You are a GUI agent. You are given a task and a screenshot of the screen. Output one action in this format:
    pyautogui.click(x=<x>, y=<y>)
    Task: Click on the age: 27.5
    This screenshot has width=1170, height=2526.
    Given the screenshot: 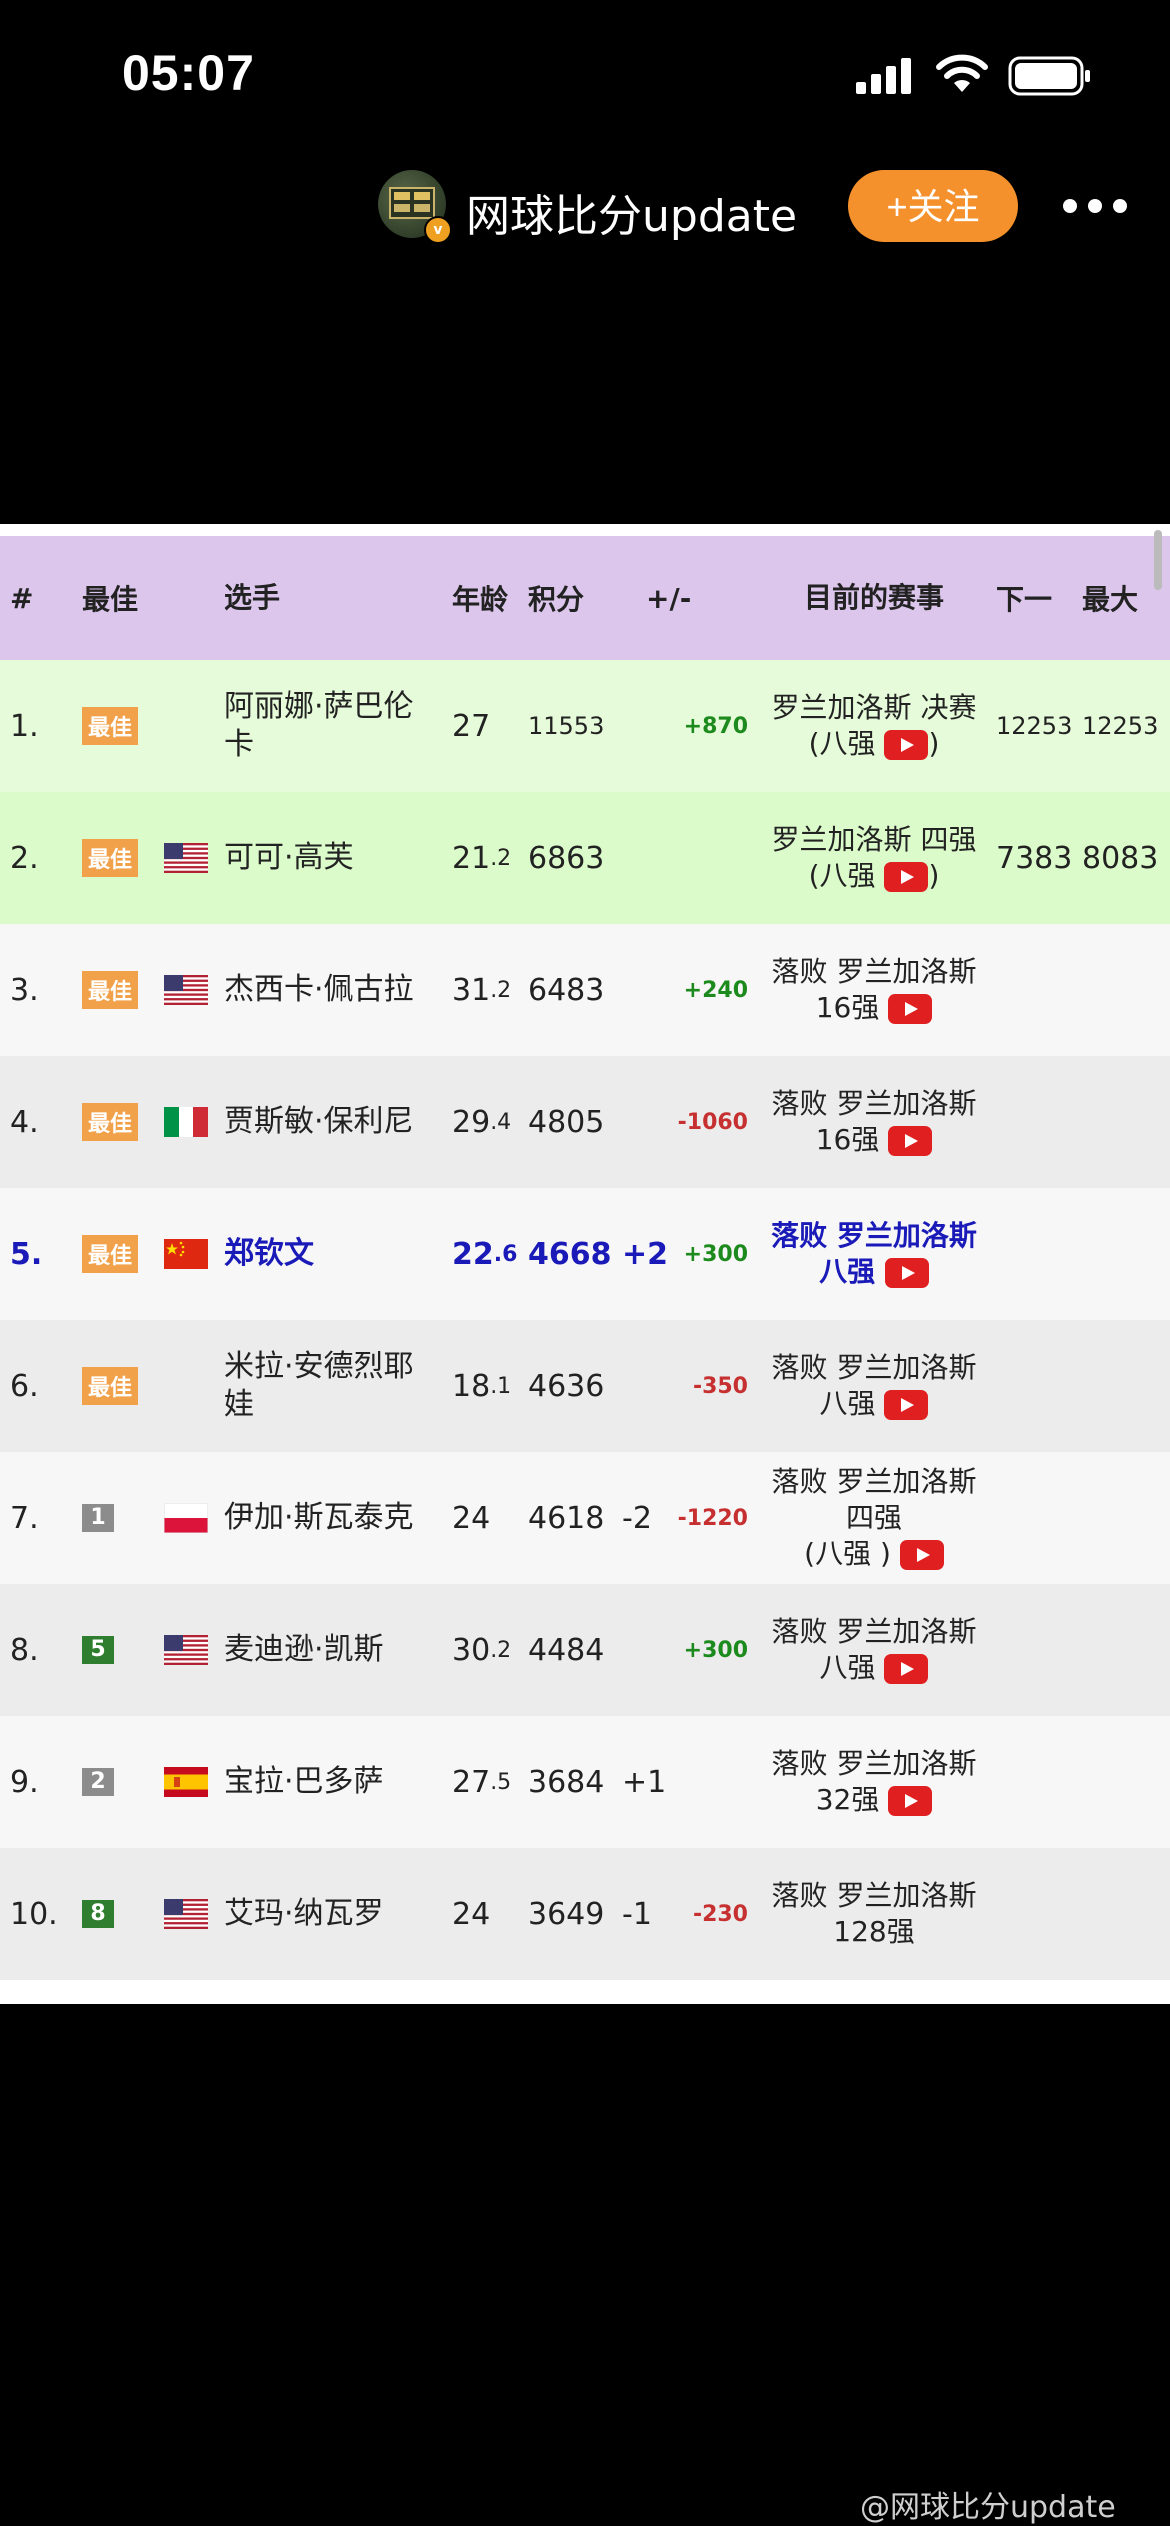 What is the action you would take?
    pyautogui.click(x=482, y=1782)
    